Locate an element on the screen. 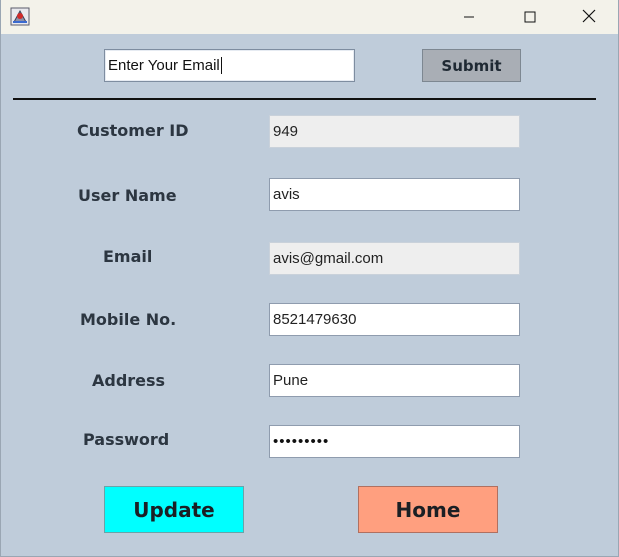 This screenshot has height=557, width=619. user-name-field: avis is located at coordinates (394, 194).